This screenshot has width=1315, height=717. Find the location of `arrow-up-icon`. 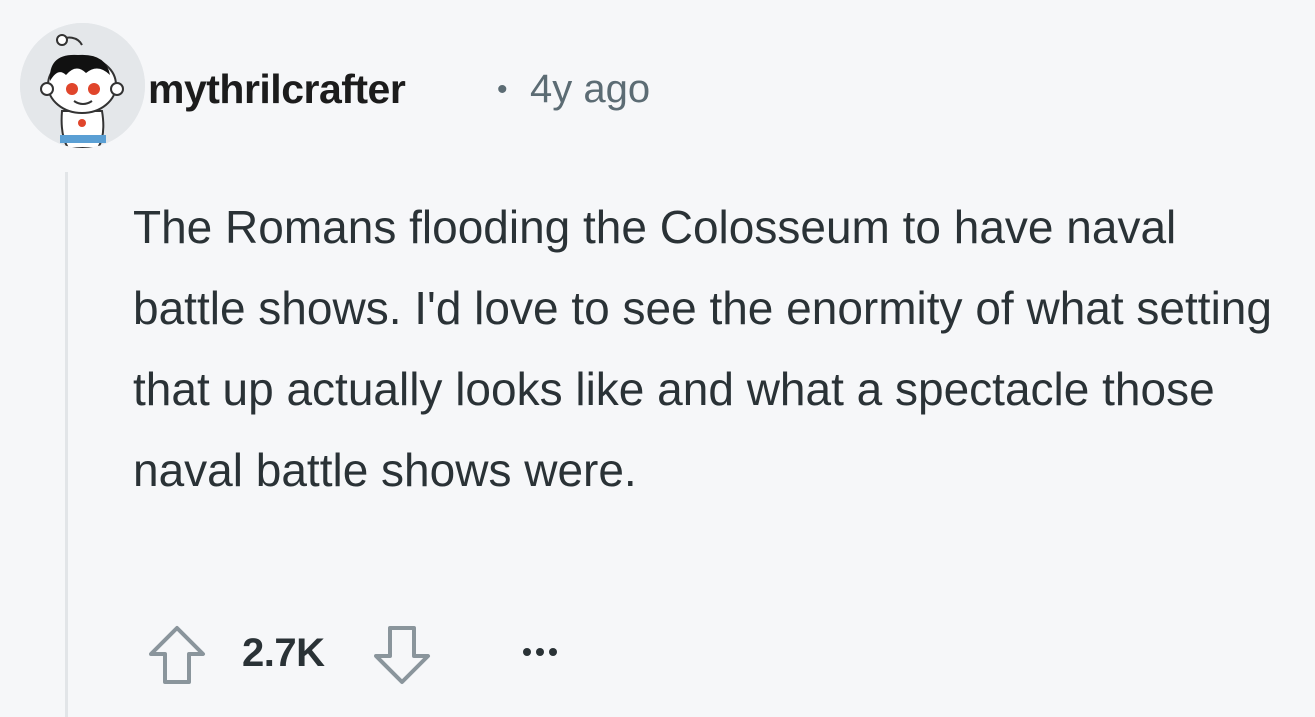

arrow-up-icon is located at coordinates (177, 655).